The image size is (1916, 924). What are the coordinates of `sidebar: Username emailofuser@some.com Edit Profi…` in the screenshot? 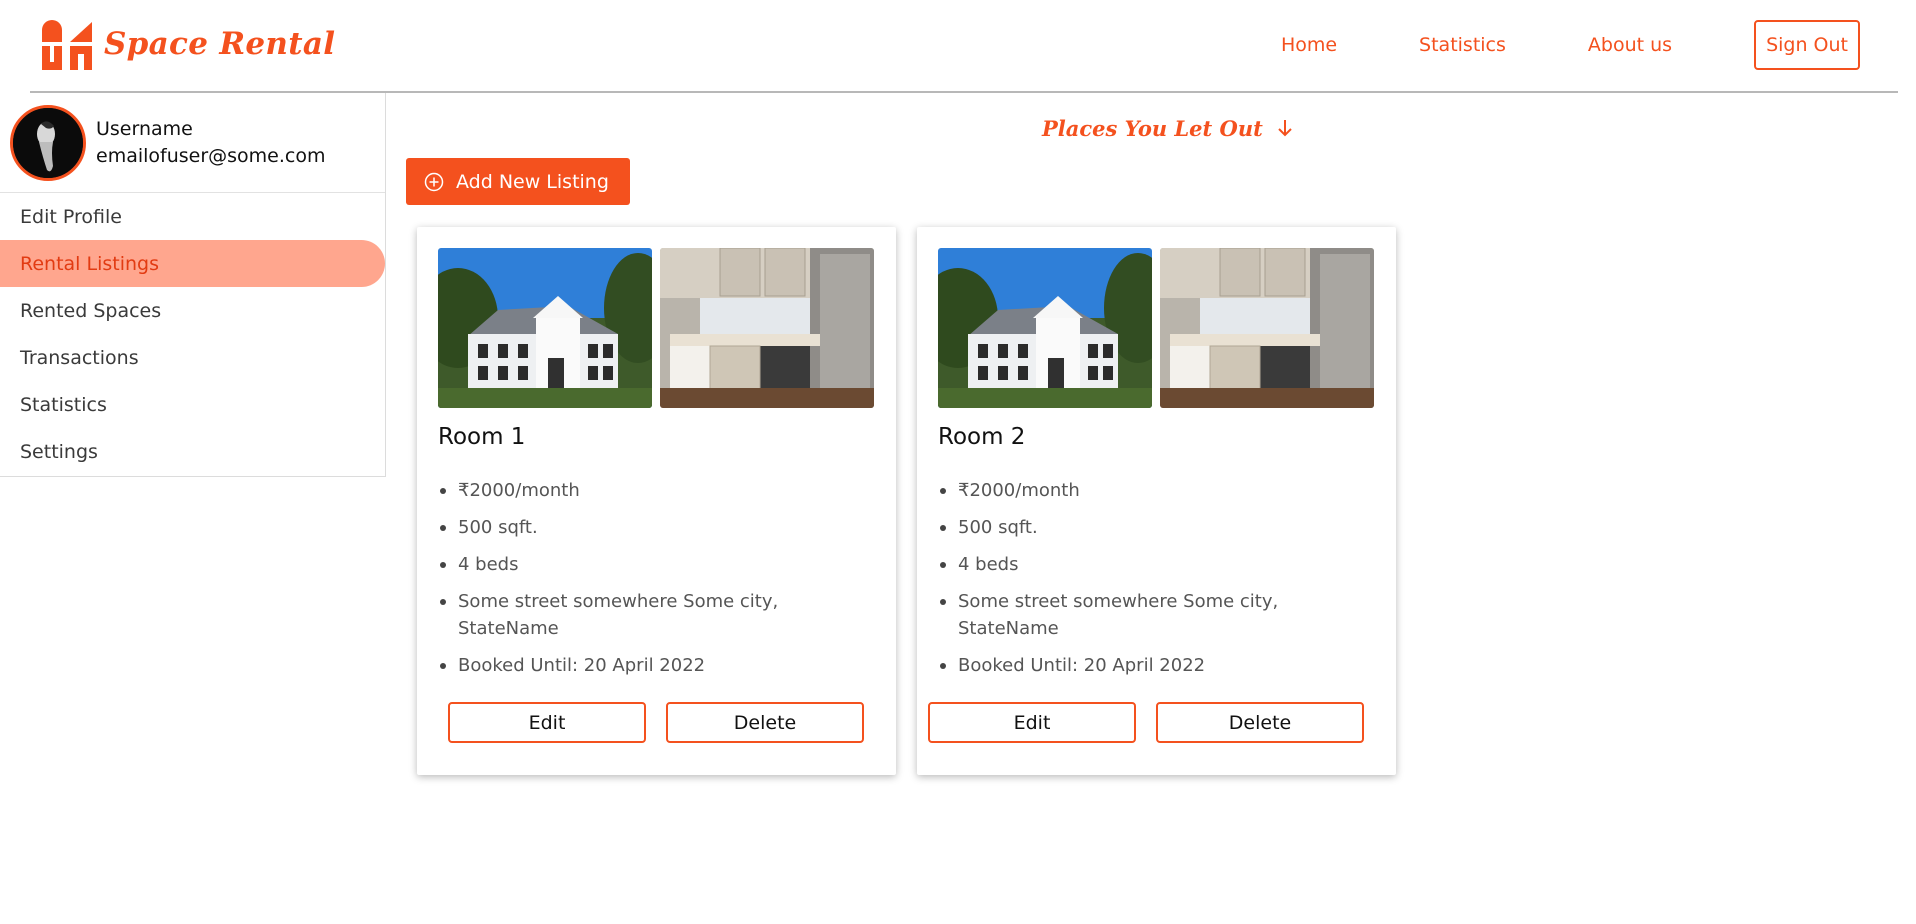 It's located at (193, 285).